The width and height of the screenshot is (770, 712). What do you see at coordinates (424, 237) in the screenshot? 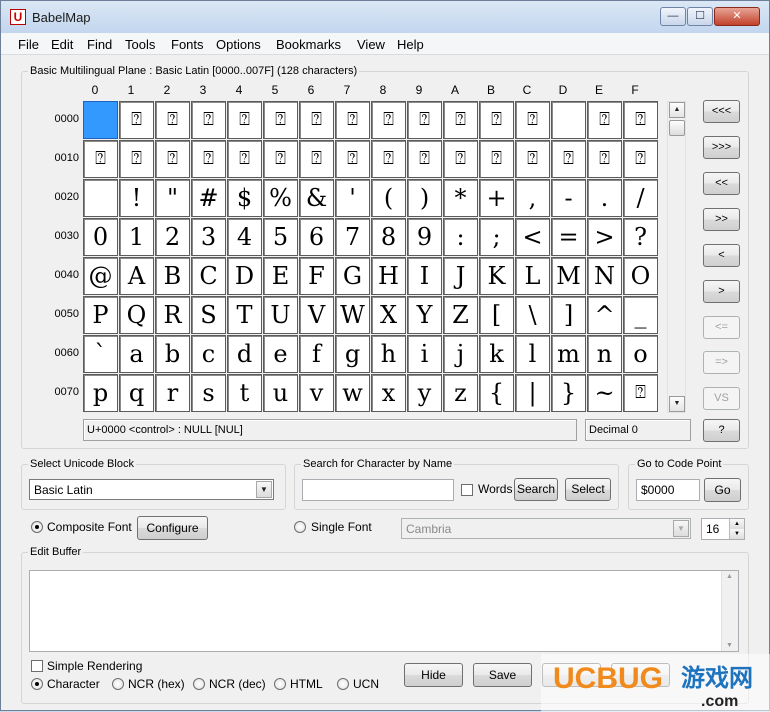
I see `character-cell: 9` at bounding box center [424, 237].